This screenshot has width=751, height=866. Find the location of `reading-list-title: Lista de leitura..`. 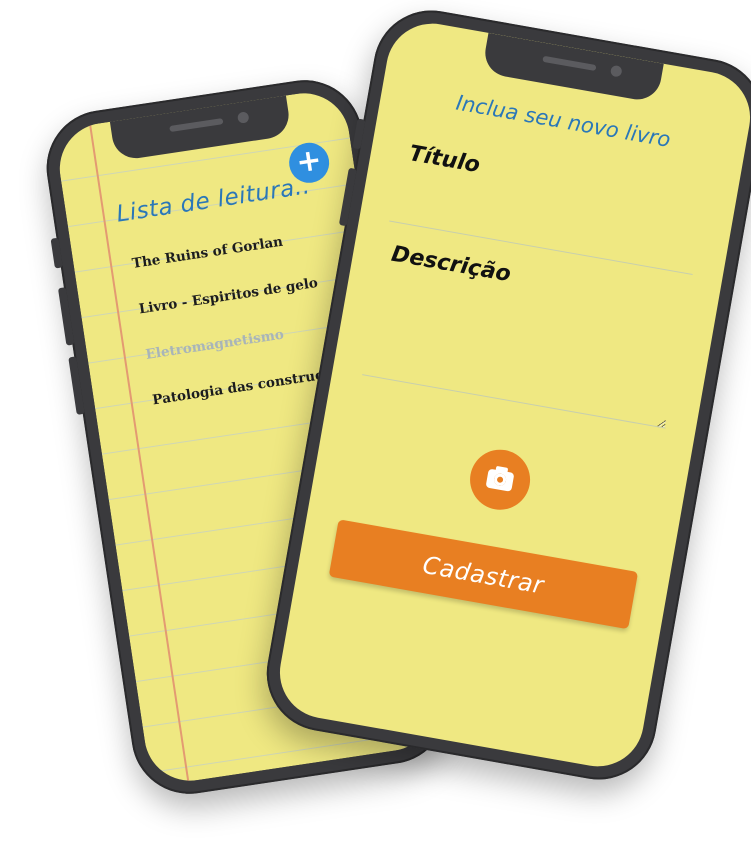

reading-list-title: Lista de leitura.. is located at coordinates (213, 200).